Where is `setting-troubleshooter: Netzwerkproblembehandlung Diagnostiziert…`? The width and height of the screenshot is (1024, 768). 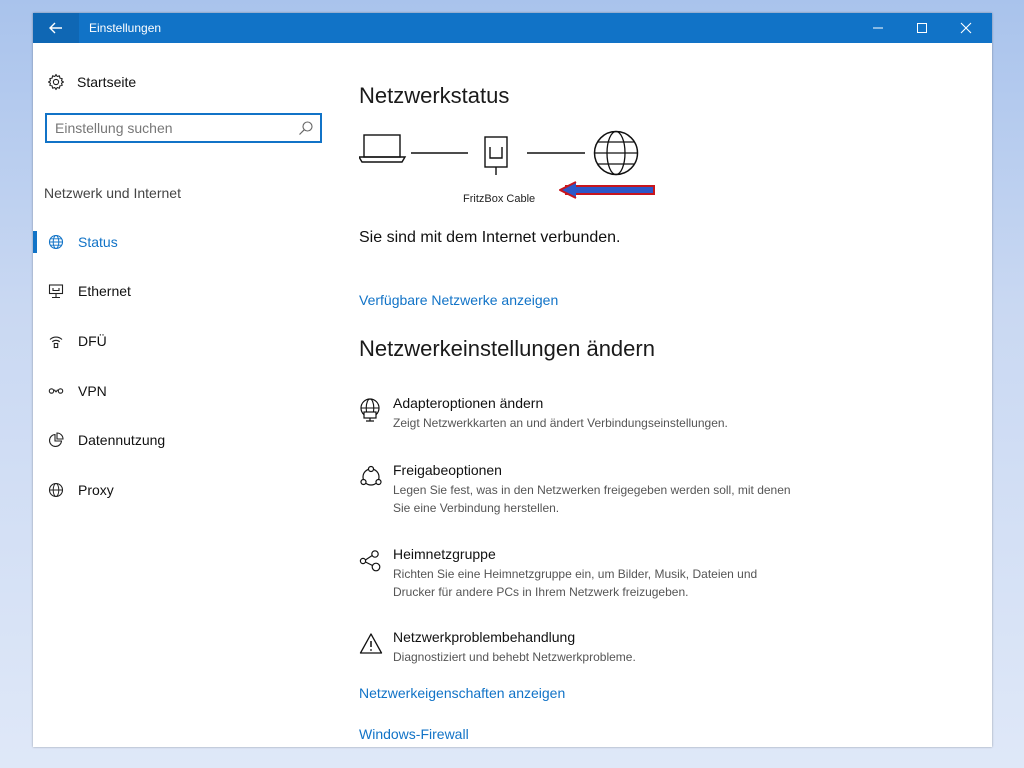 setting-troubleshooter: Netzwerkproblembehandlung Diagnostiziert… is located at coordinates (579, 647).